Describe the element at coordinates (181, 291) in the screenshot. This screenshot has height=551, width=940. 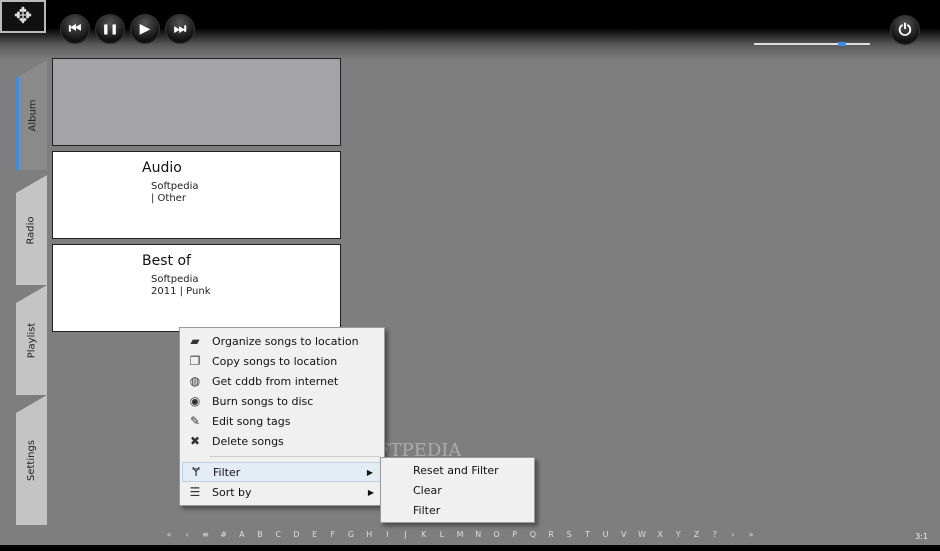
I see `album-info: 2011 | Punk` at that location.